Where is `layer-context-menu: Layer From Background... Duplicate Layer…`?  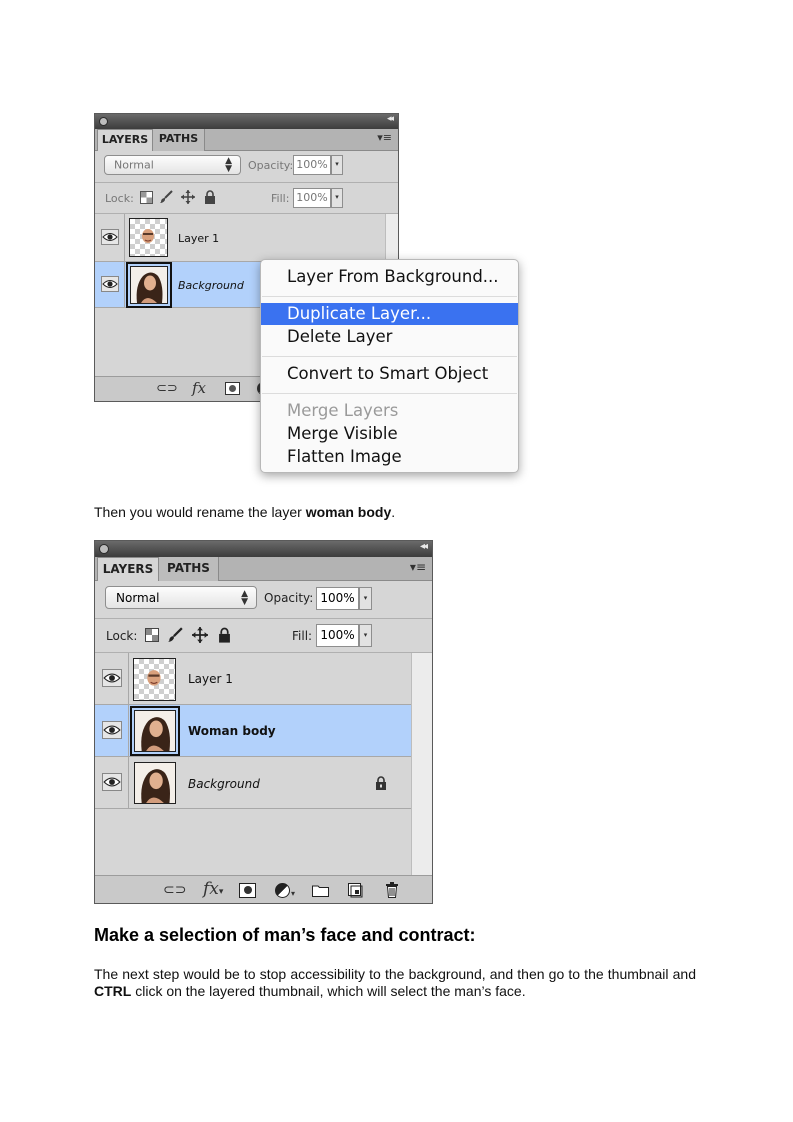
layer-context-menu: Layer From Background... Duplicate Layer… is located at coordinates (389, 366).